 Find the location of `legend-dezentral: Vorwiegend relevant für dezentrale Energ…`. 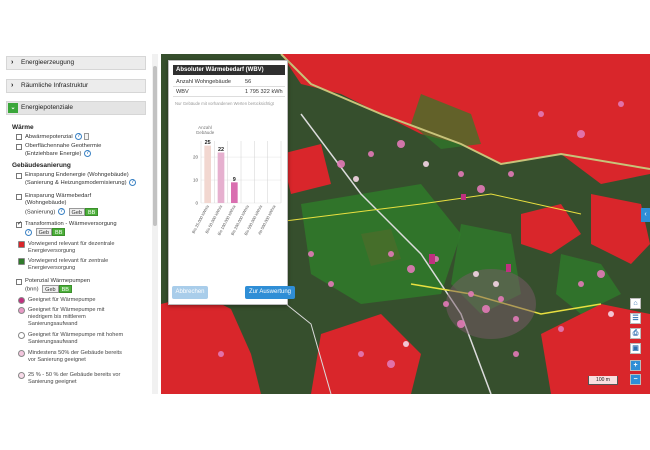

legend-dezentral: Vorwiegend relevant für dezentrale Energ… is located at coordinates (83, 248).